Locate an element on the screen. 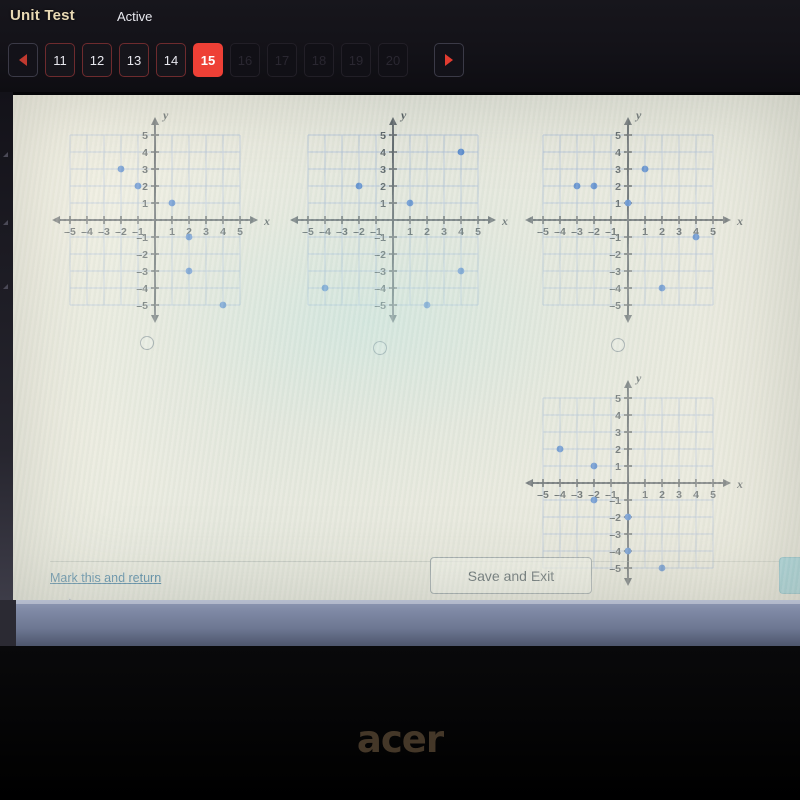 Image resolution: width=800 pixels, height=800 pixels. window-left-gutter is located at coordinates (6, 346).